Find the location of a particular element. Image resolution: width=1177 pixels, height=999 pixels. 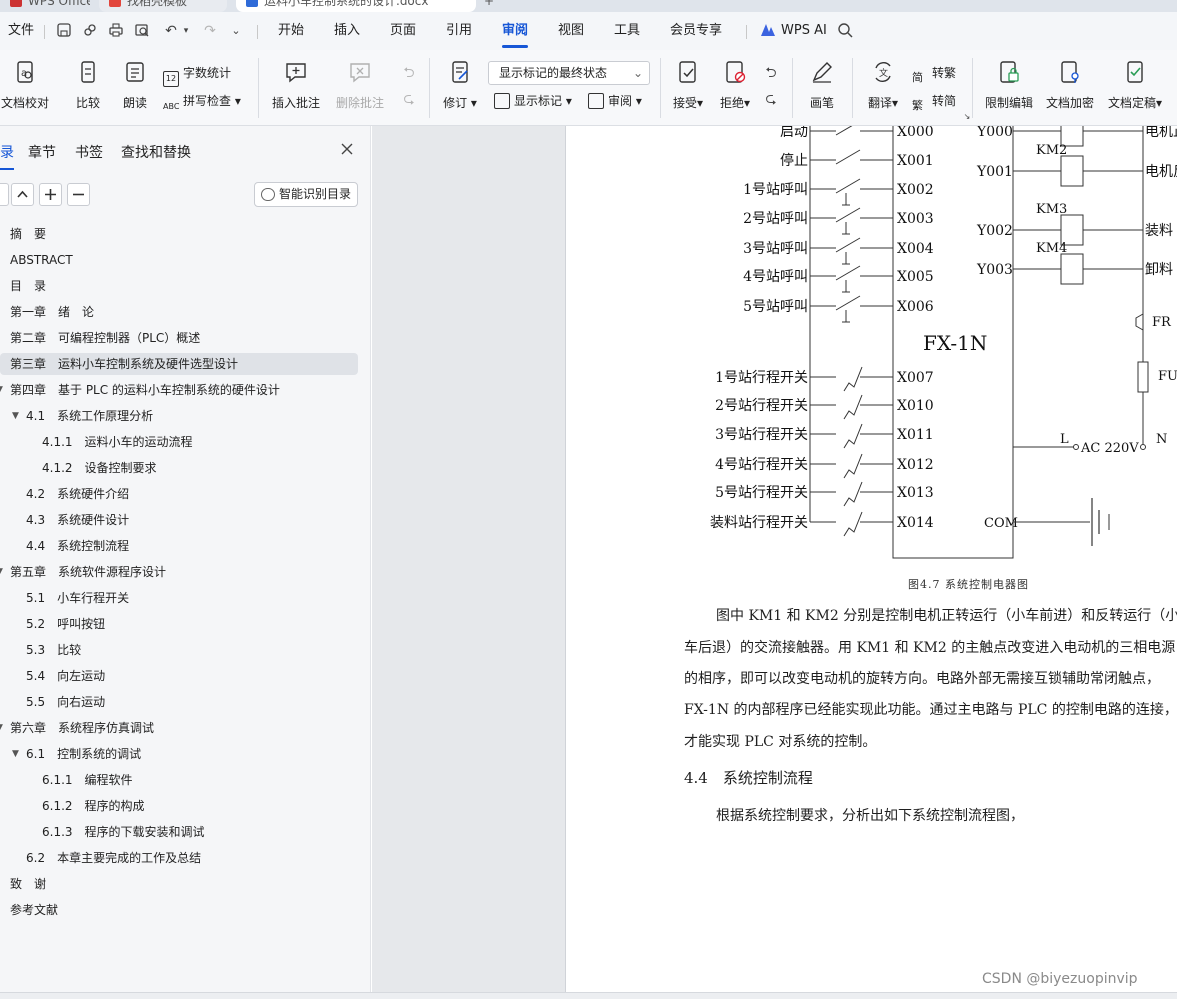

toc-item: 4.1.1 运料小车的运动流程 is located at coordinates (179, 442).